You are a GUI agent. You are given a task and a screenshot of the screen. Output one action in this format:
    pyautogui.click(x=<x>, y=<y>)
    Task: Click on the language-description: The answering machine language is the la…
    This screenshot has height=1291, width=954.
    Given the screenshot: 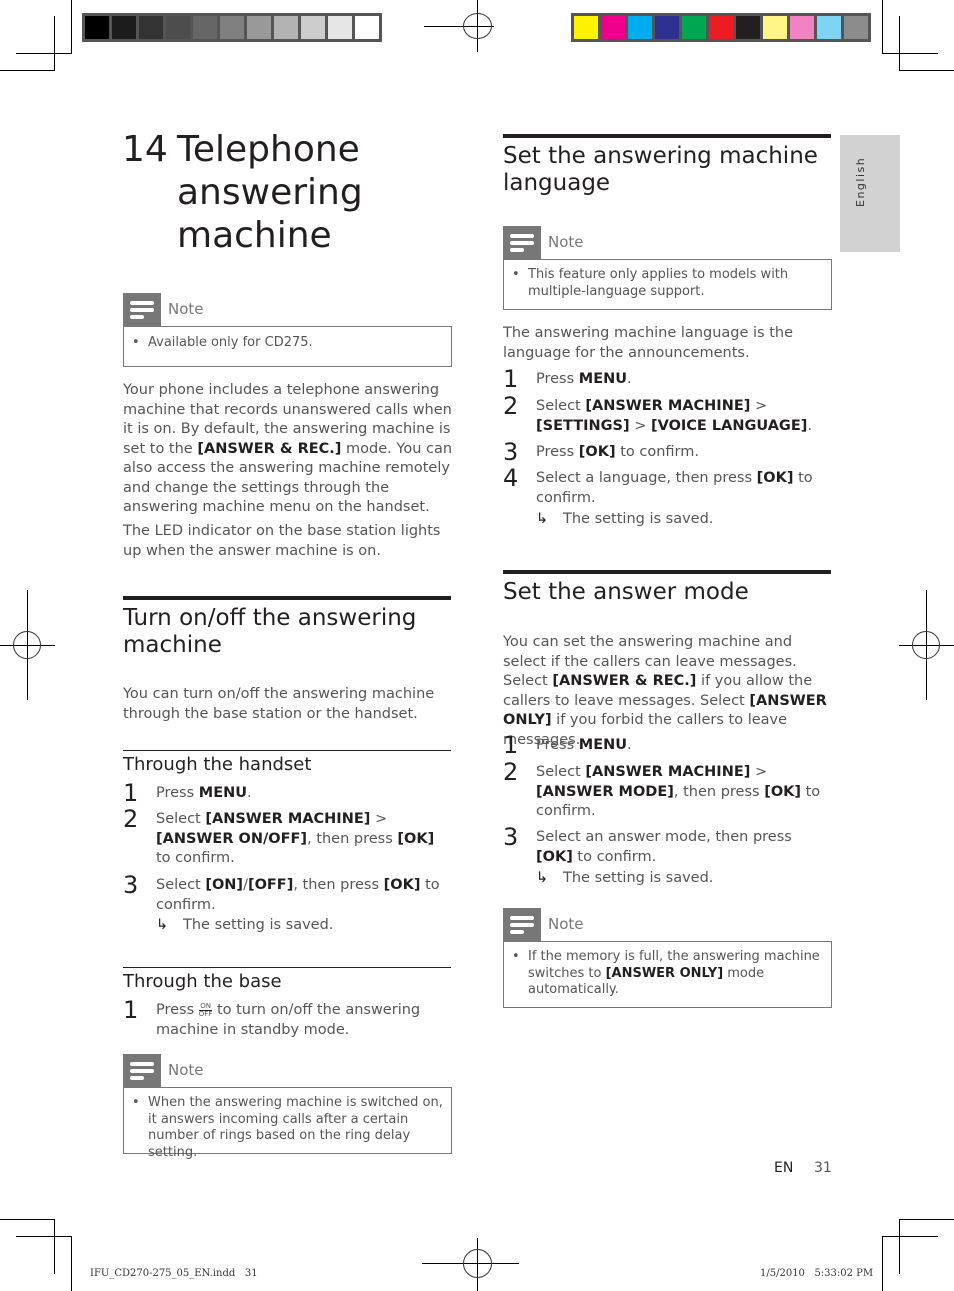 What is the action you would take?
    pyautogui.click(x=648, y=343)
    